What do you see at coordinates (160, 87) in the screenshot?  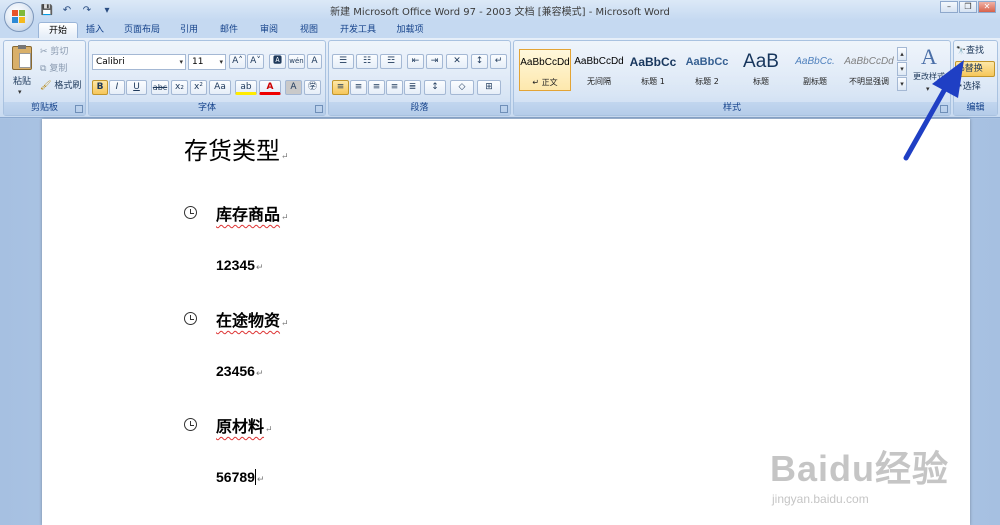 I see `strikethrough-button: abc` at bounding box center [160, 87].